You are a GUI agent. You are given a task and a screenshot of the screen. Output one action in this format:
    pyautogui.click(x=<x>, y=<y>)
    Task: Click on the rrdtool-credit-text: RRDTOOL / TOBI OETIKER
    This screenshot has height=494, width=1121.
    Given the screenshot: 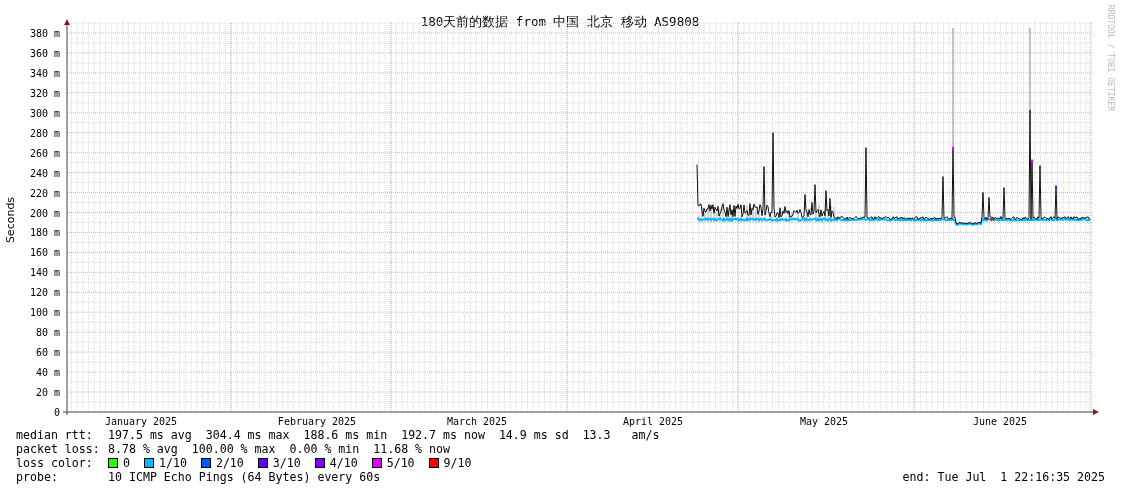 What is the action you would take?
    pyautogui.click(x=1110, y=58)
    